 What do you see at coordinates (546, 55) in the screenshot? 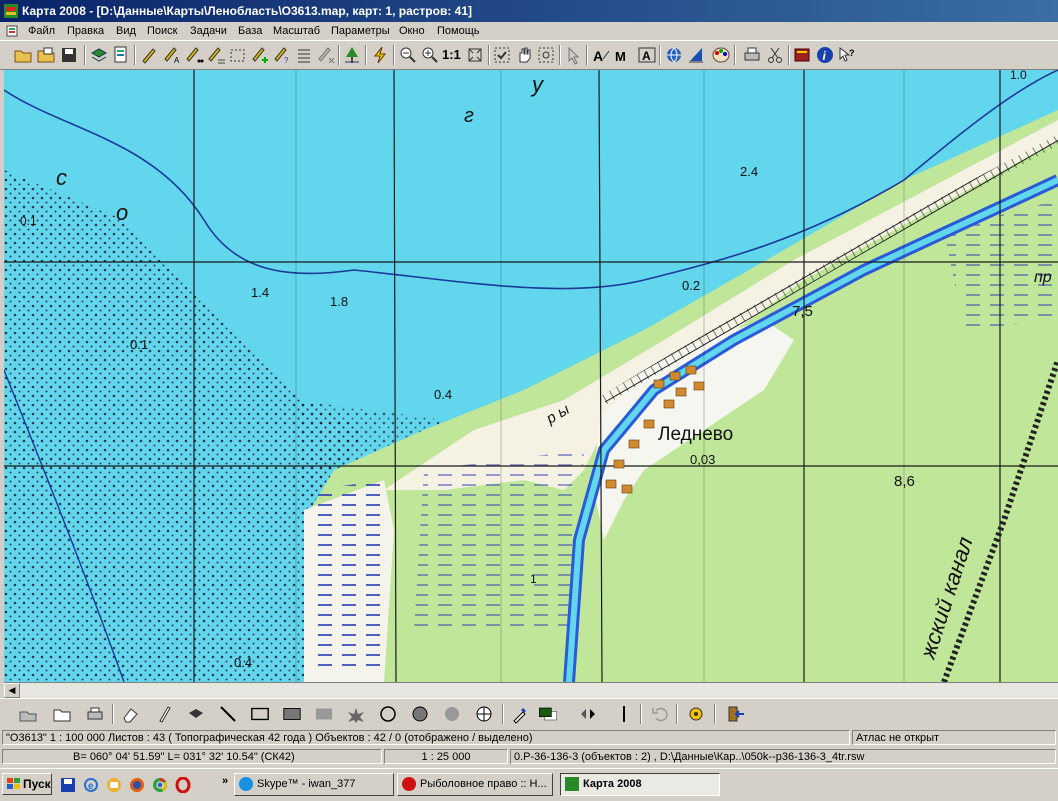
I see `zoom-window-icon` at bounding box center [546, 55].